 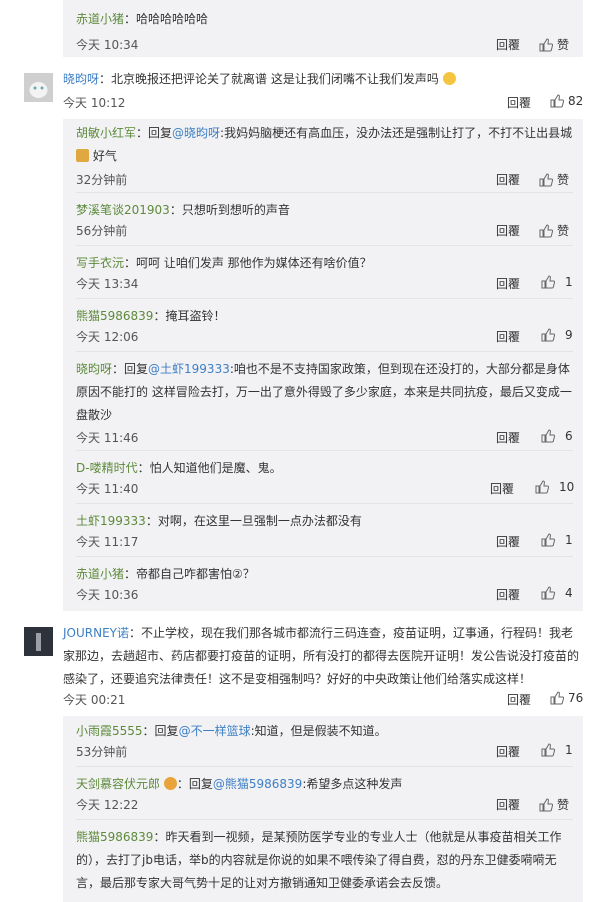 What do you see at coordinates (557, 436) in the screenshot?
I see `like-button: 6` at bounding box center [557, 436].